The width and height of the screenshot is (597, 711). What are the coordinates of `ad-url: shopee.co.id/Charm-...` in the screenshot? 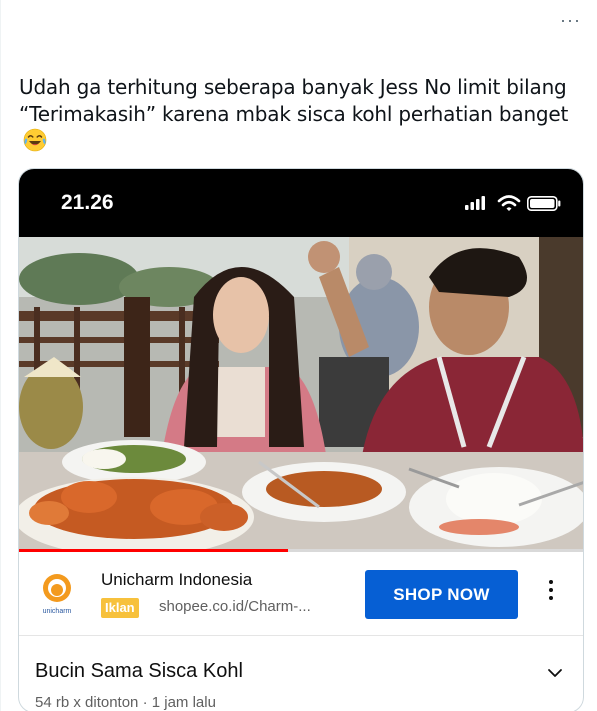 It's located at (235, 606).